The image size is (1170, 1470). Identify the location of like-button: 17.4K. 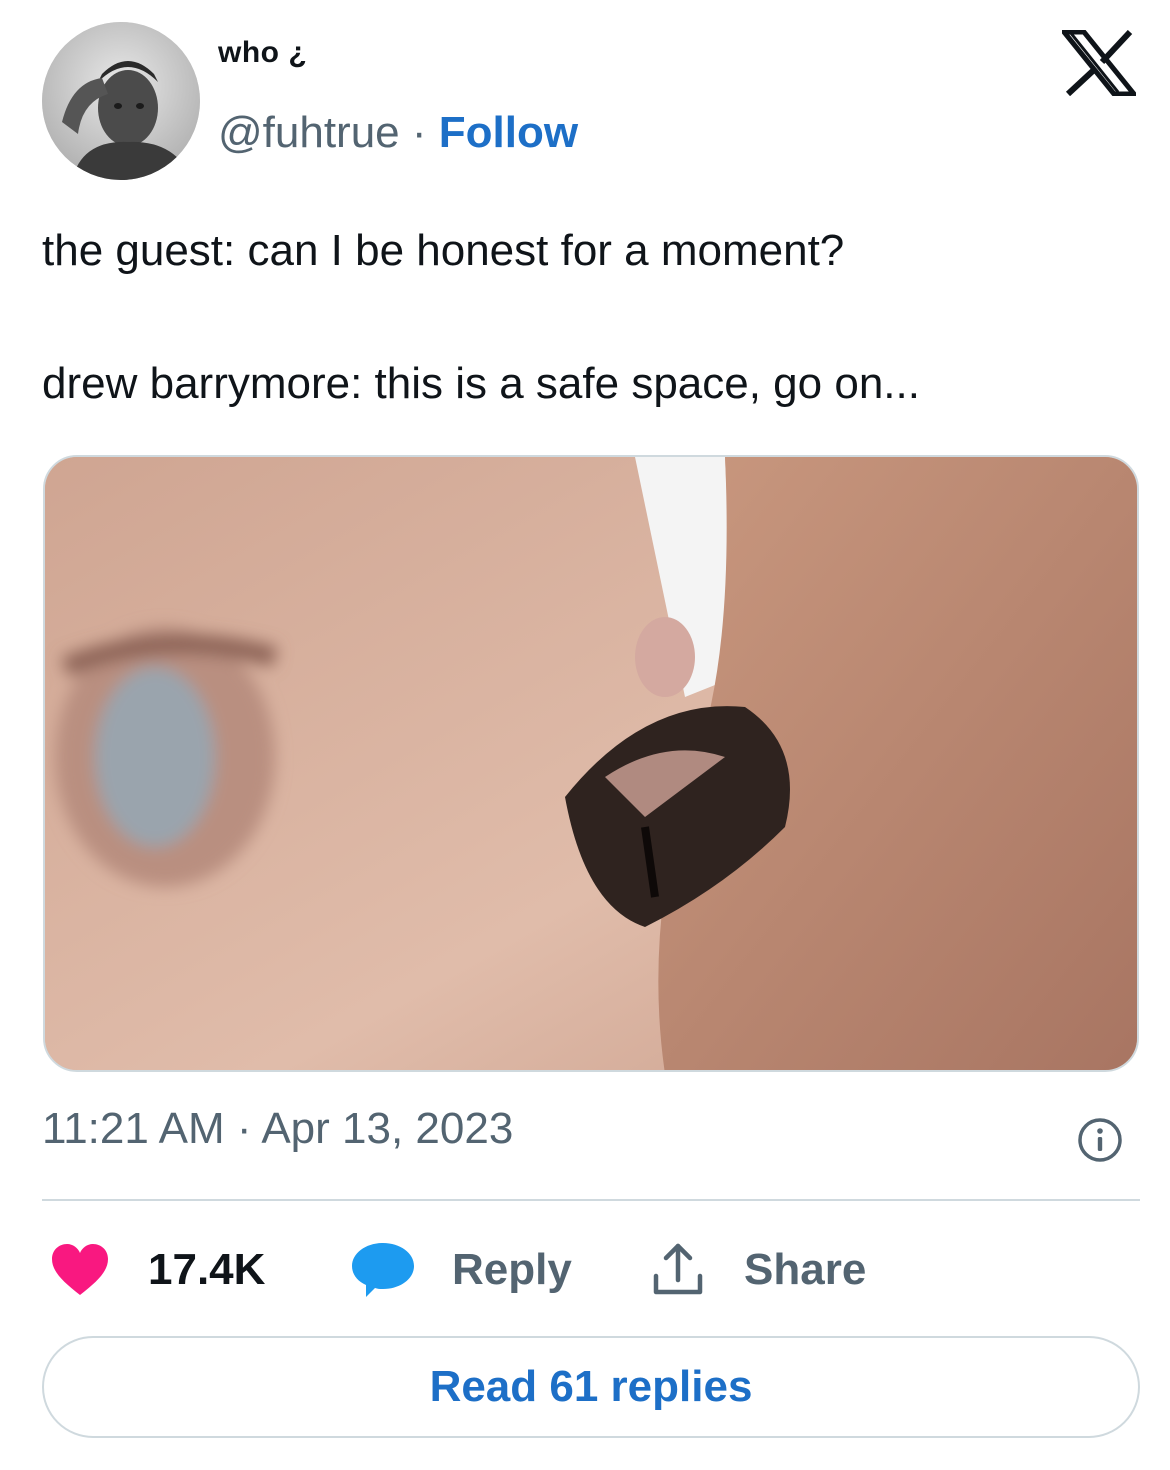
(157, 1270).